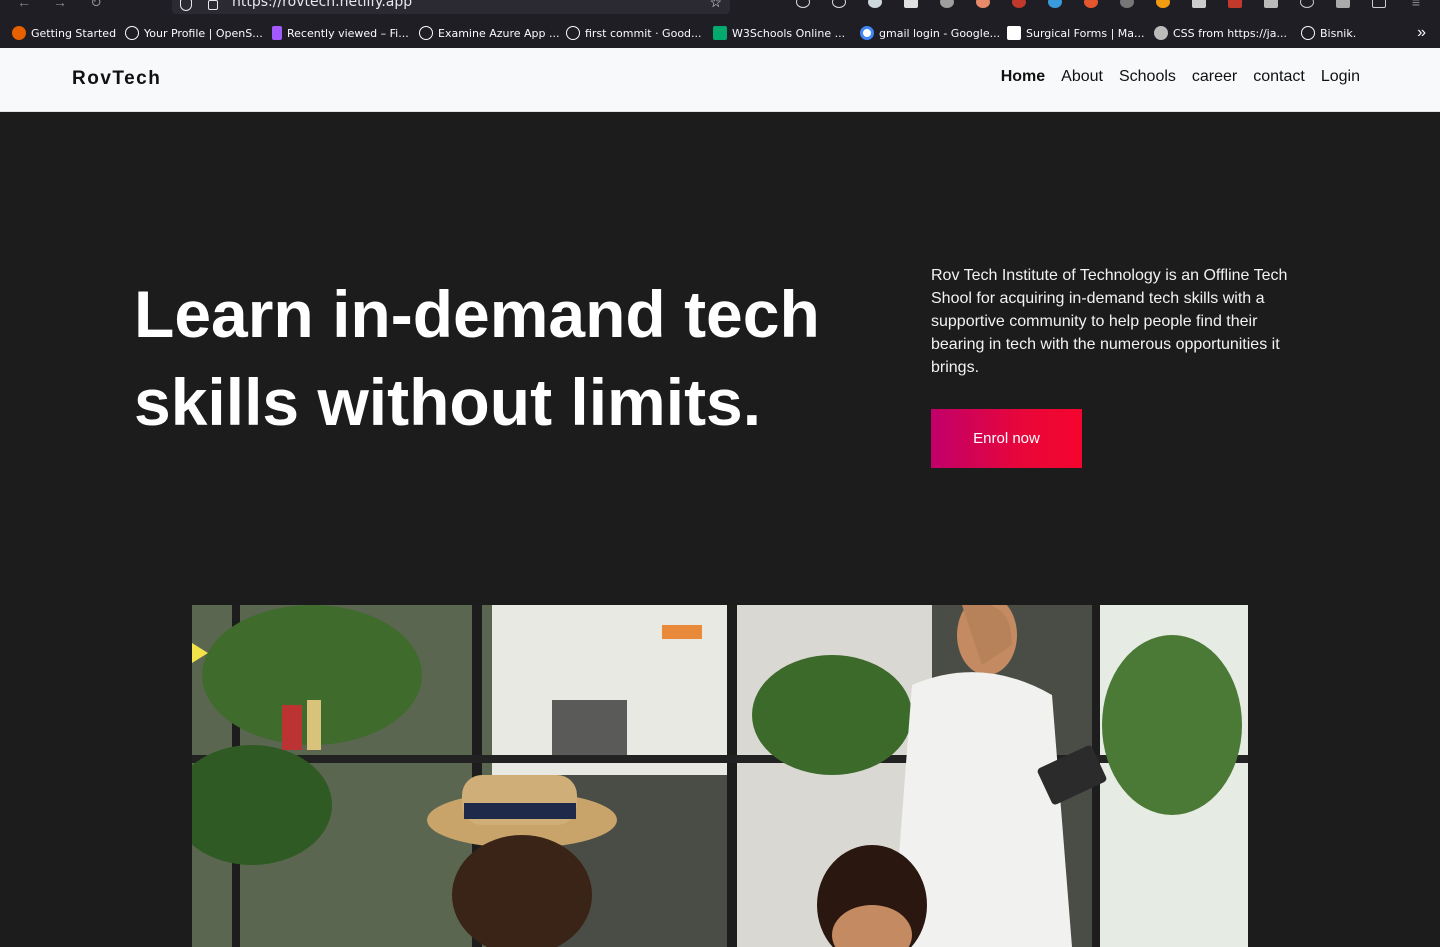  What do you see at coordinates (573, 33) in the screenshot?
I see `github-icon` at bounding box center [573, 33].